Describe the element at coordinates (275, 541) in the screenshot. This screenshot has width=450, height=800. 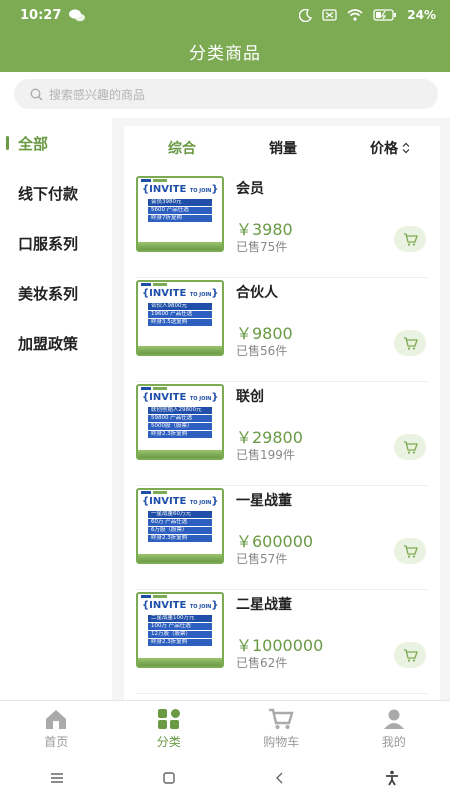
I see `product-price: ￥600000` at that location.